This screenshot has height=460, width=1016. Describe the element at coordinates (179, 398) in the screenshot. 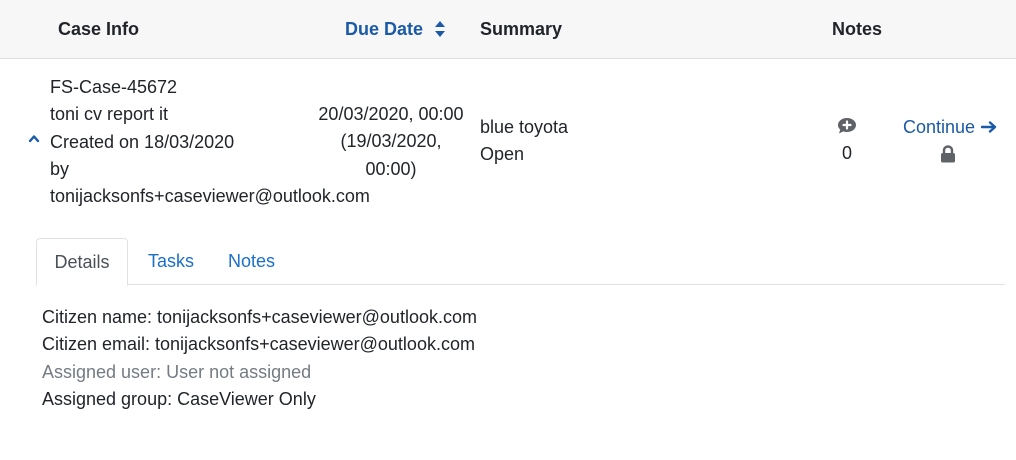

I see `assigned-group: Assigned group: CaseViewer Only` at that location.